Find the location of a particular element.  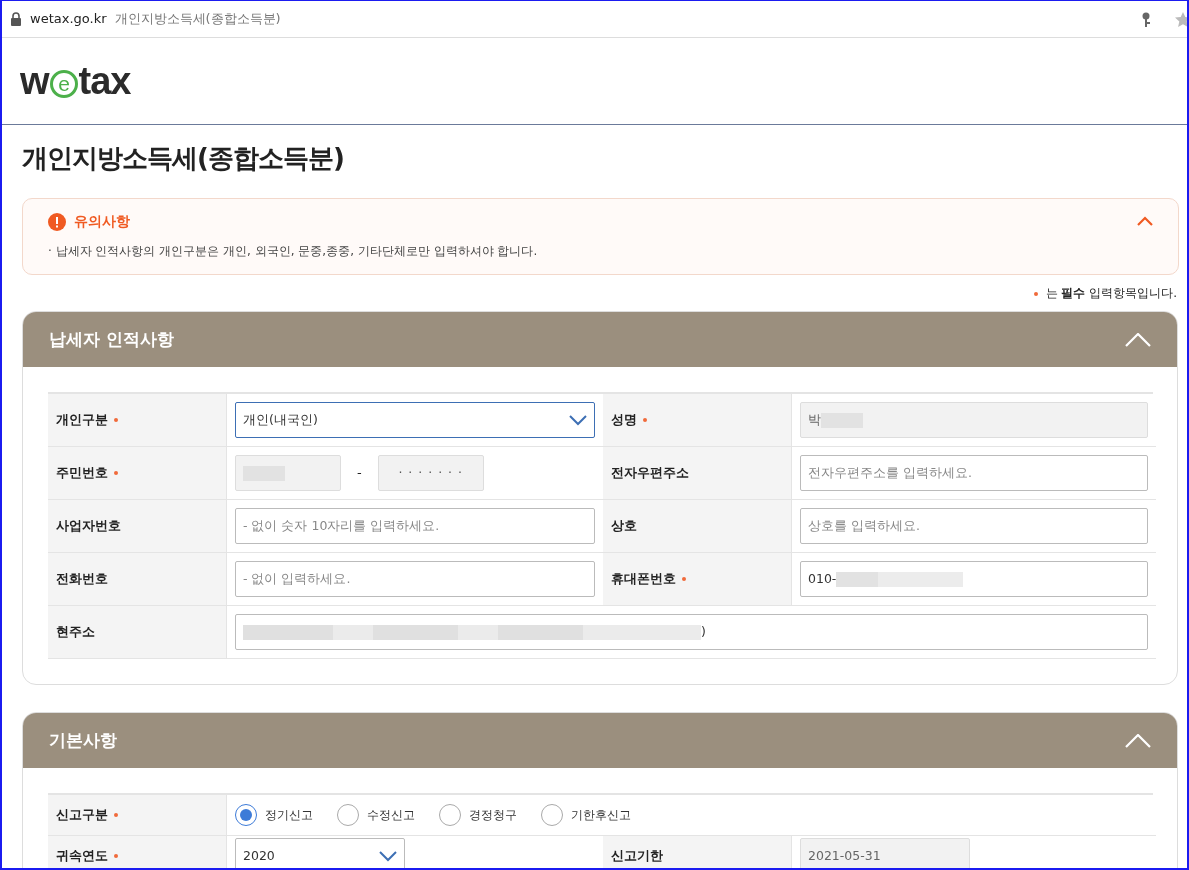

input-field: - 없이 숫자 10자리를 입력하세요. is located at coordinates (415, 526).